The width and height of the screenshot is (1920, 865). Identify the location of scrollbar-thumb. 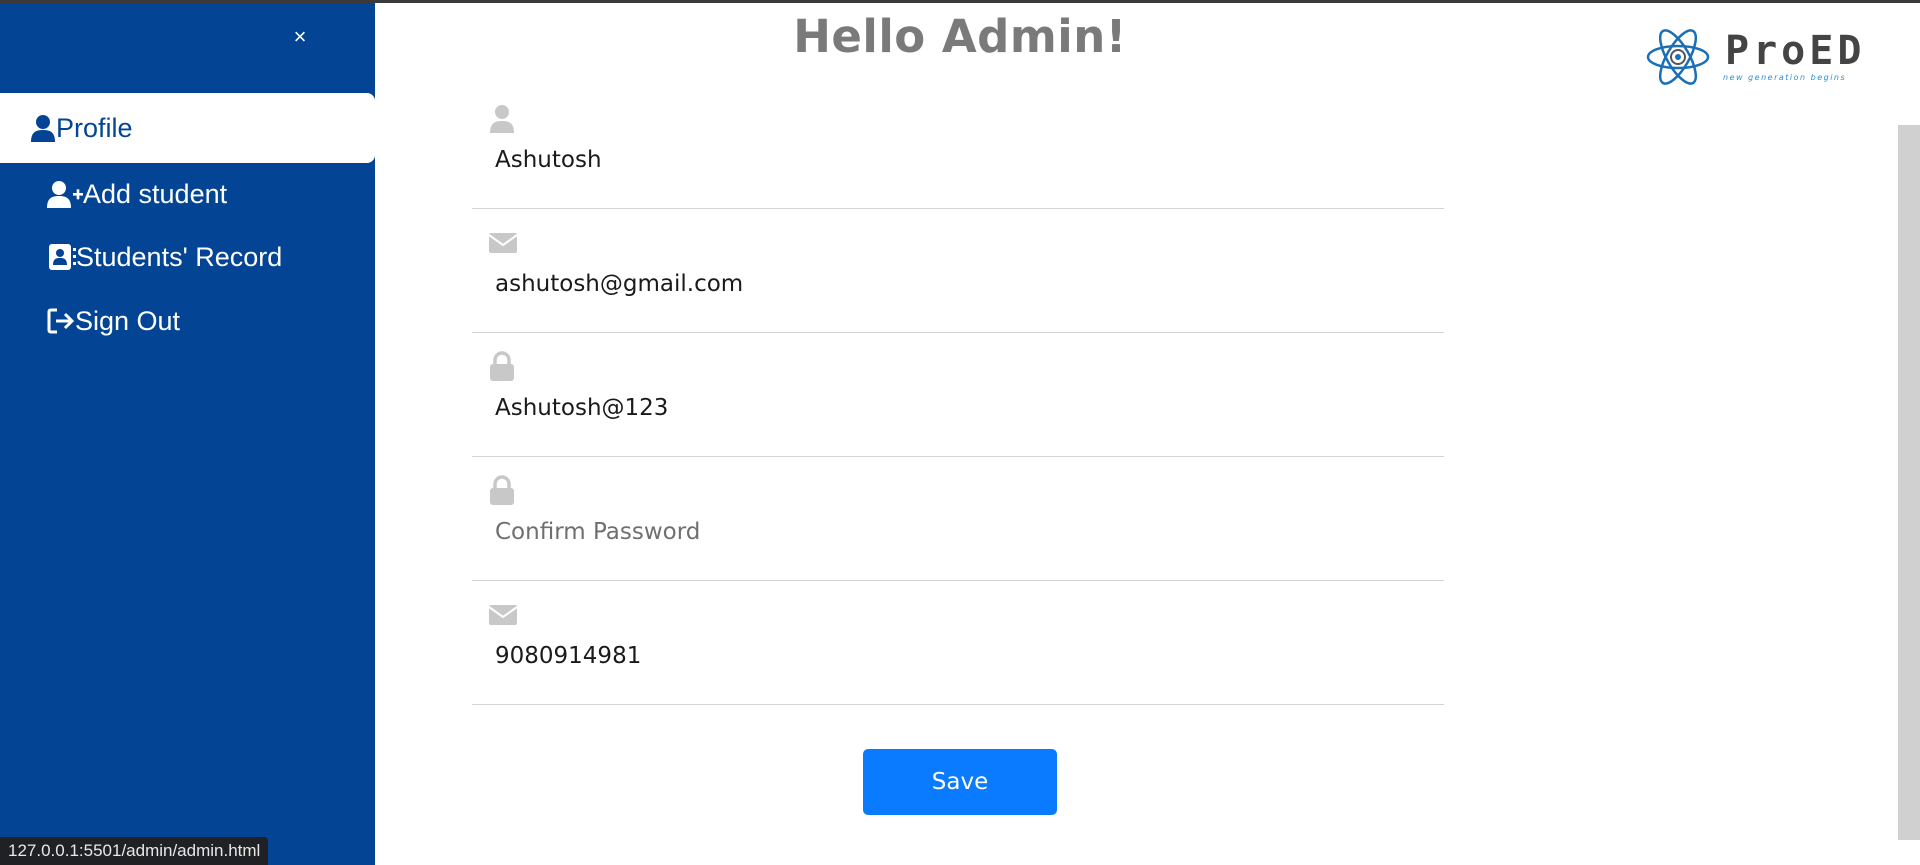
(1909, 482).